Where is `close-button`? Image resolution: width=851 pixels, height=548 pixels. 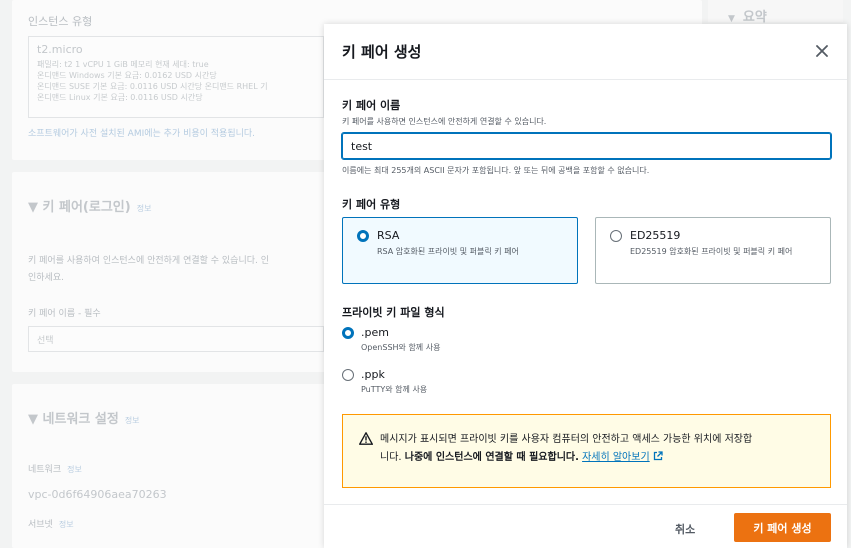
close-button is located at coordinates (822, 51).